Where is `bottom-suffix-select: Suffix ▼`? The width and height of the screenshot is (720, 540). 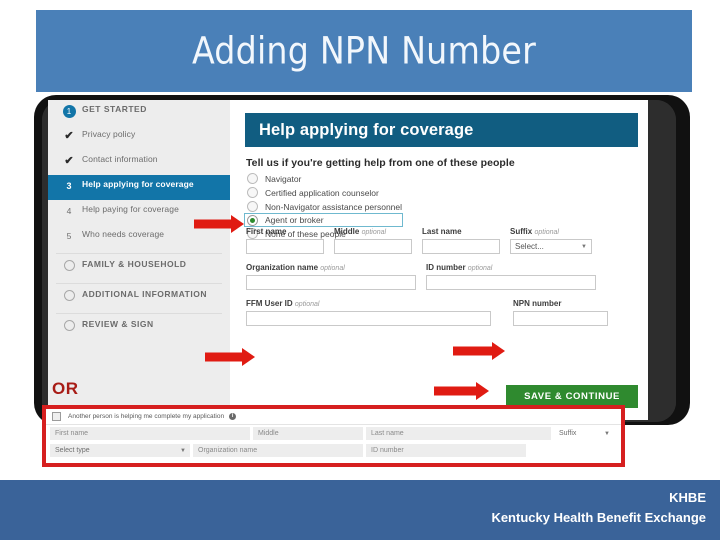 bottom-suffix-select: Suffix ▼ is located at coordinates (584, 433).